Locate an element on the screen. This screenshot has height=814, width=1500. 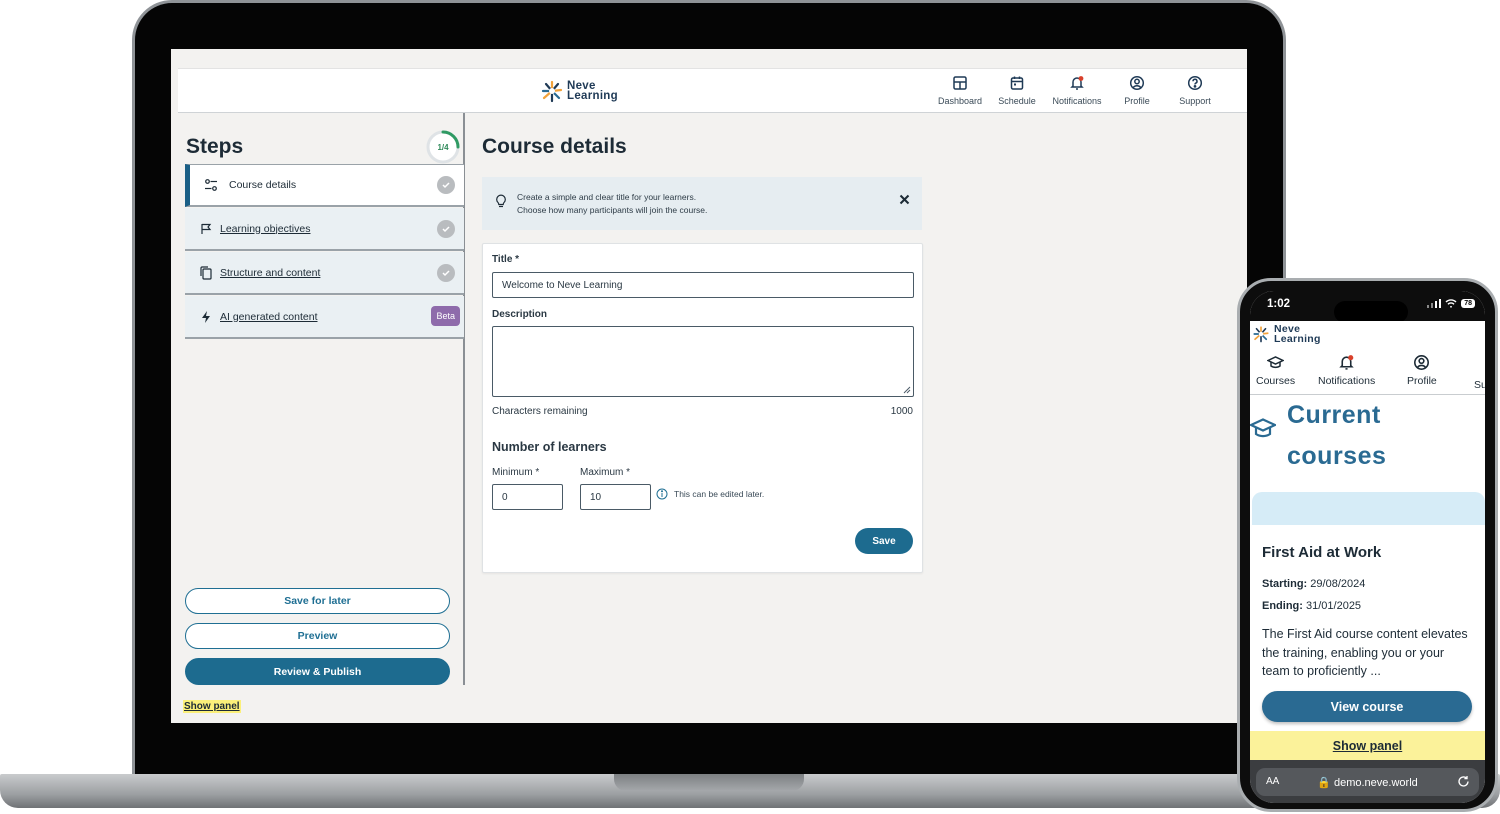
lightbulb-icon is located at coordinates (501, 201).